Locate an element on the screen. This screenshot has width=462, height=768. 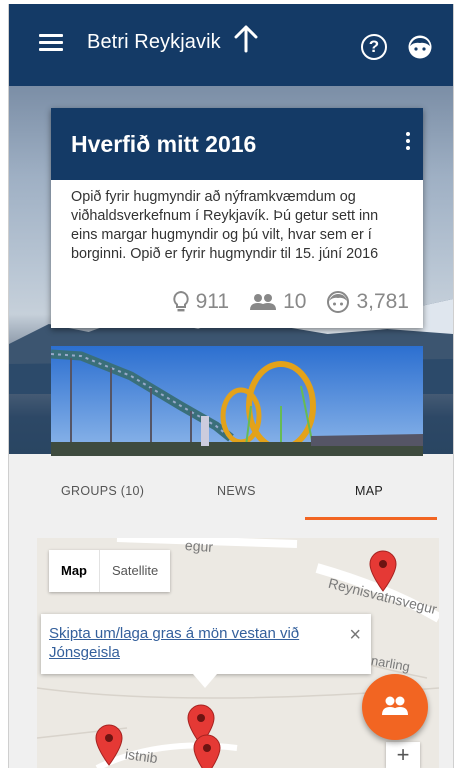
new-group-fab is located at coordinates (395, 707).